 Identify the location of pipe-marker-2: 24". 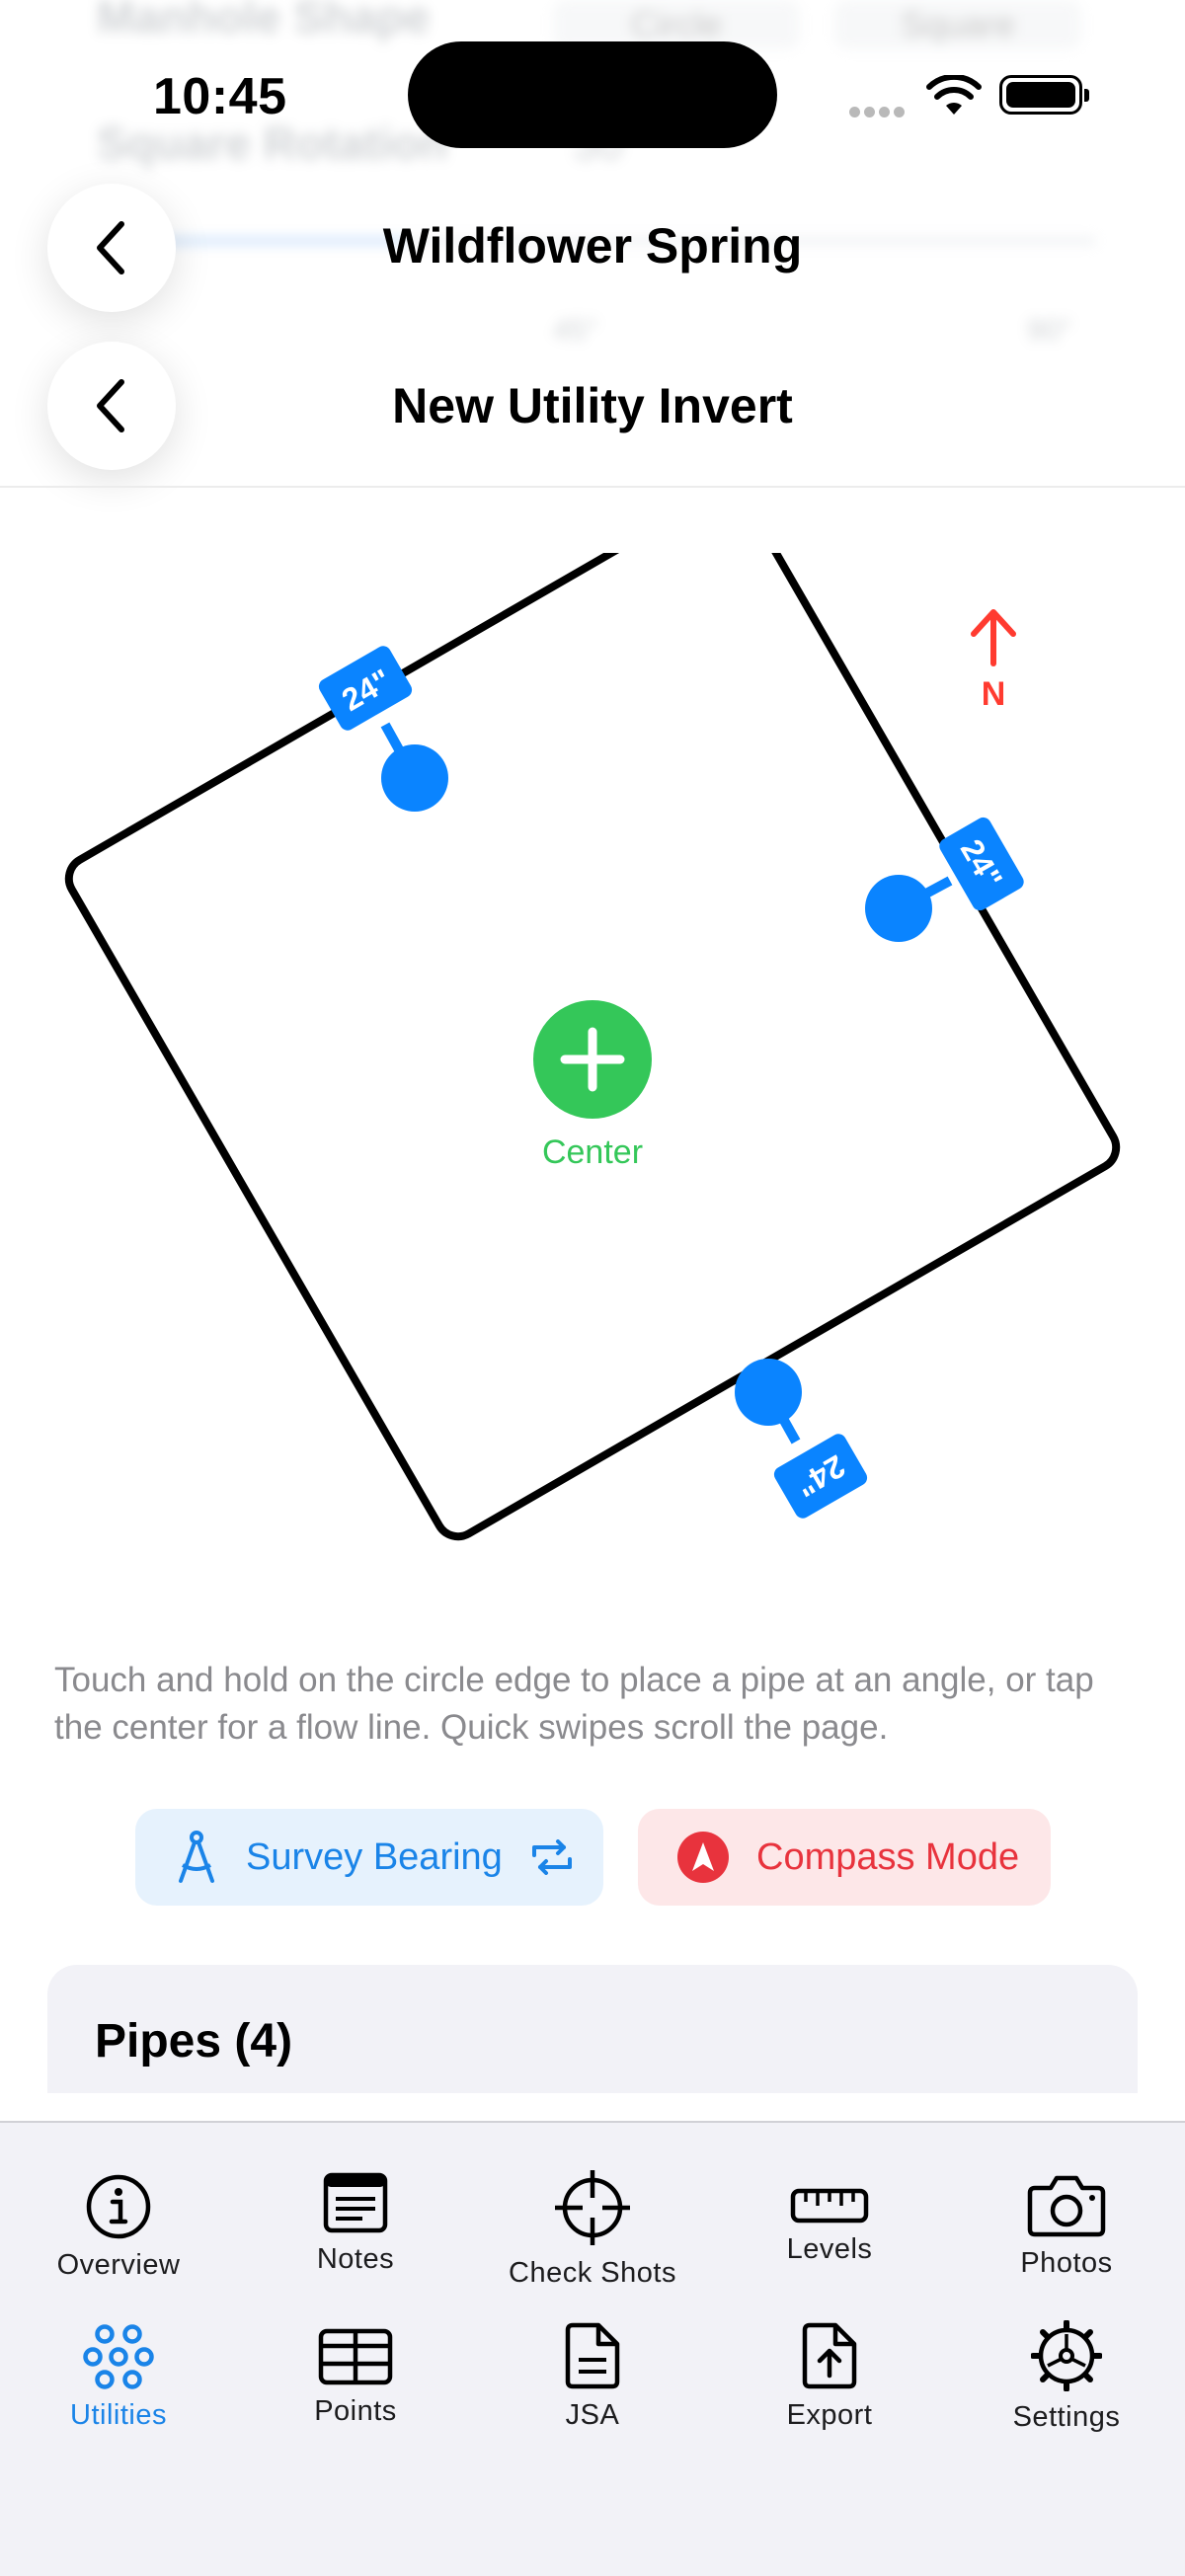
(946, 878).